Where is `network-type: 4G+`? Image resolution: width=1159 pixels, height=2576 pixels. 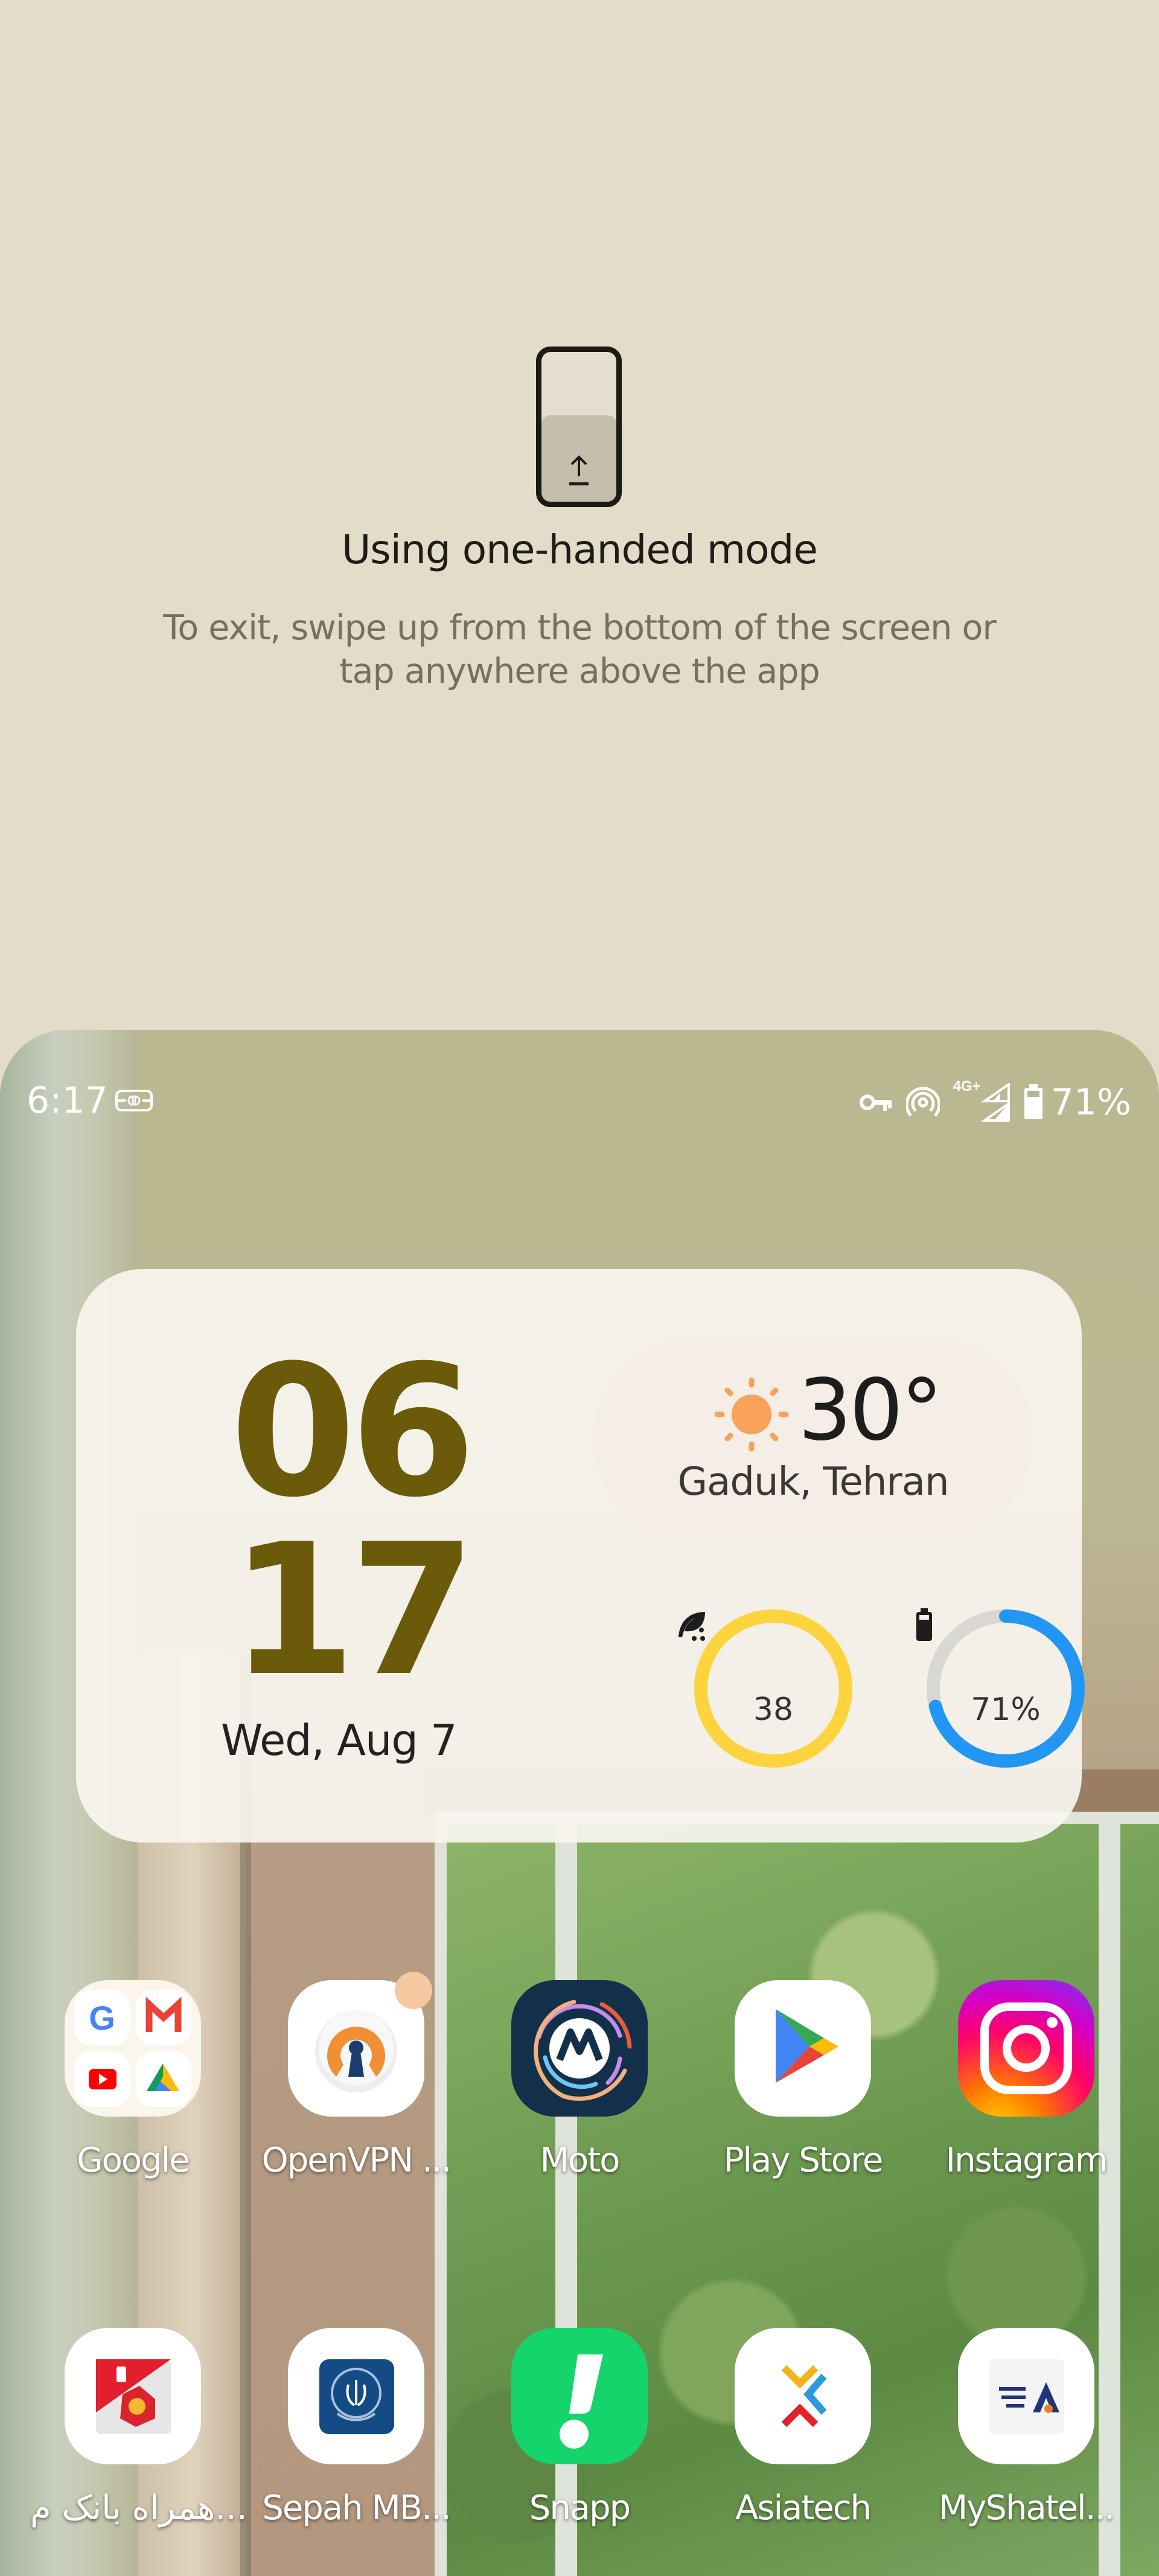 network-type: 4G+ is located at coordinates (967, 1086).